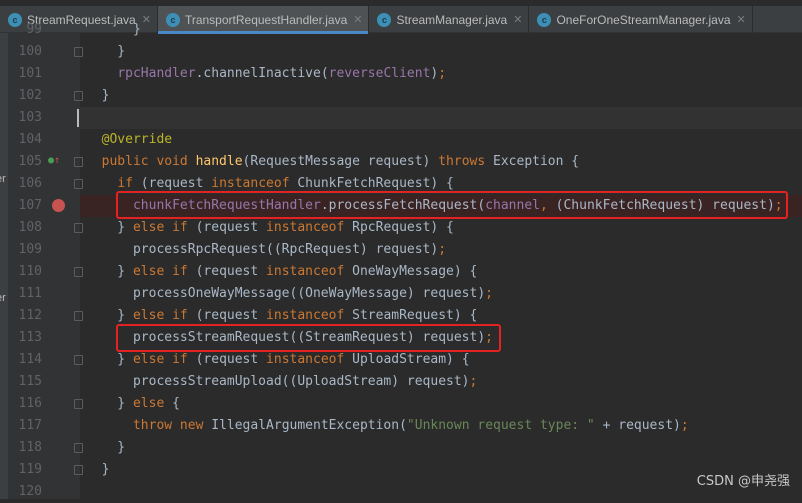 Image resolution: width=802 pixels, height=503 pixels. I want to click on line-number: 102, so click(30, 95).